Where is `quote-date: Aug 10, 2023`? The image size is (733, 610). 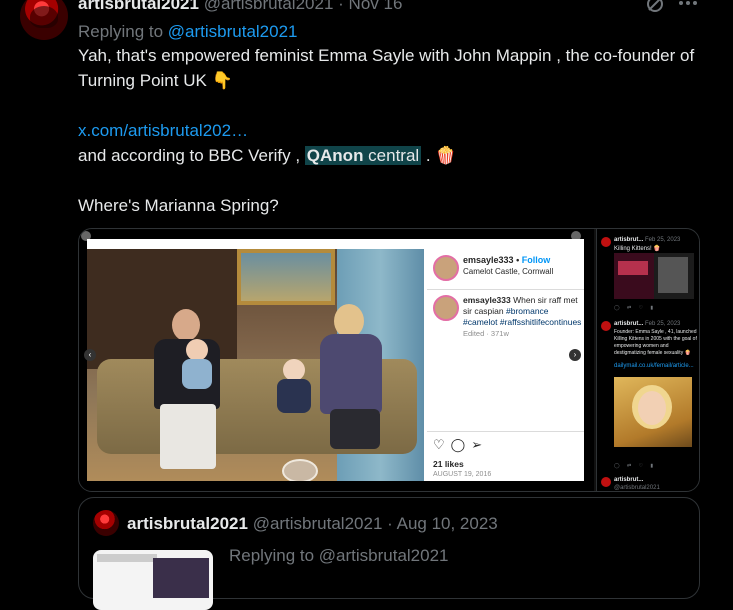 quote-date: Aug 10, 2023 is located at coordinates (447, 523).